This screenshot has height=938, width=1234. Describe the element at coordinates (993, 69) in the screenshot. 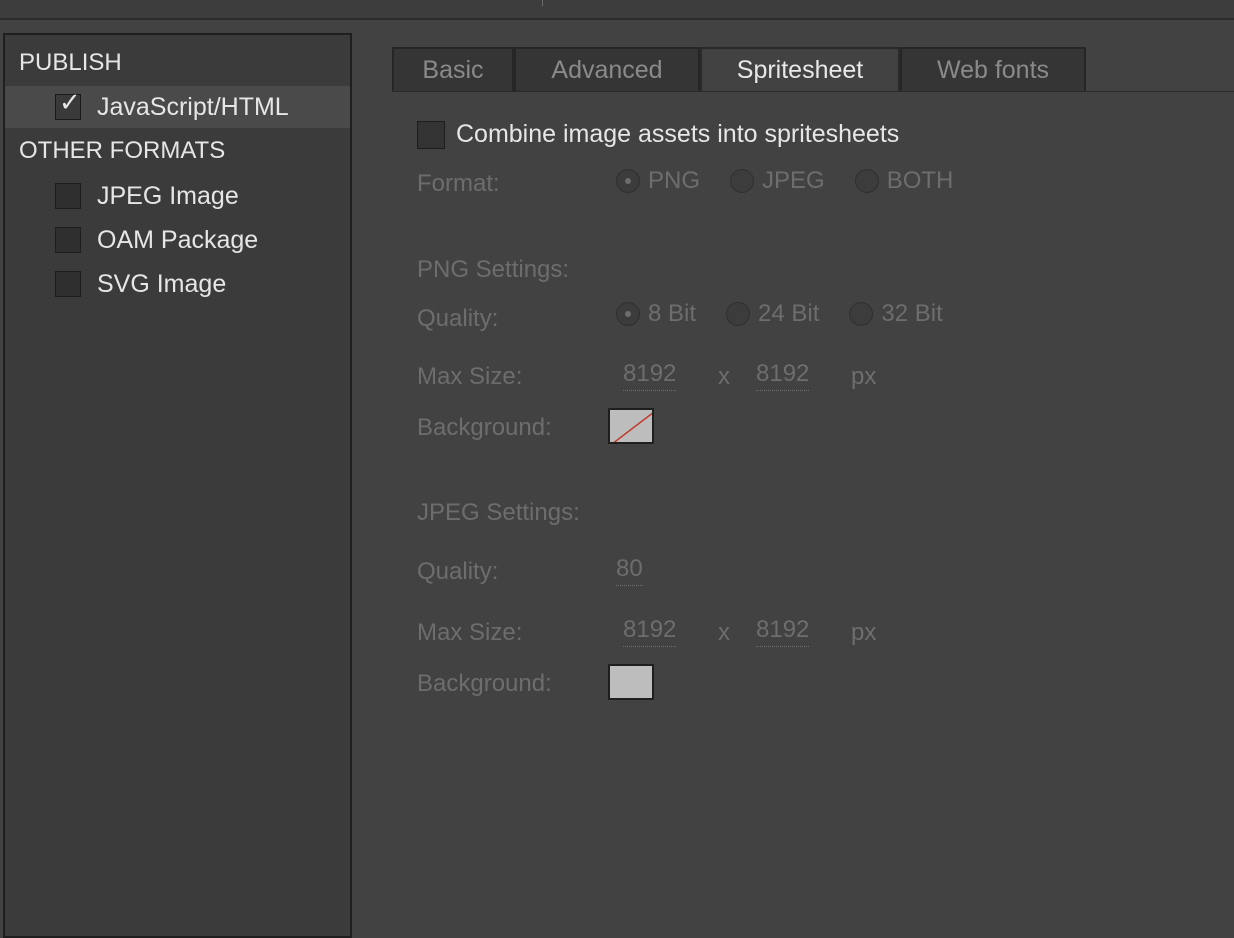

I see `tab-web-fonts: Web fonts` at that location.